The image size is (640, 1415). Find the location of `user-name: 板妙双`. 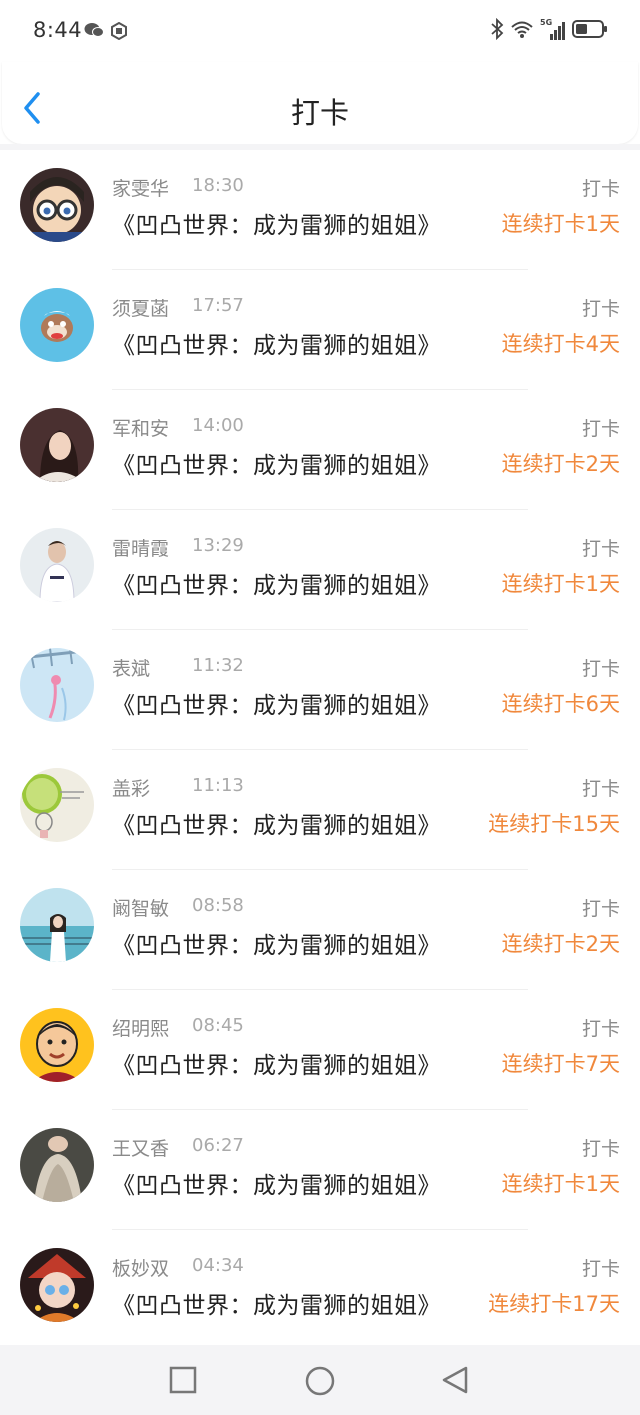

user-name: 板妙双 is located at coordinates (141, 1269).